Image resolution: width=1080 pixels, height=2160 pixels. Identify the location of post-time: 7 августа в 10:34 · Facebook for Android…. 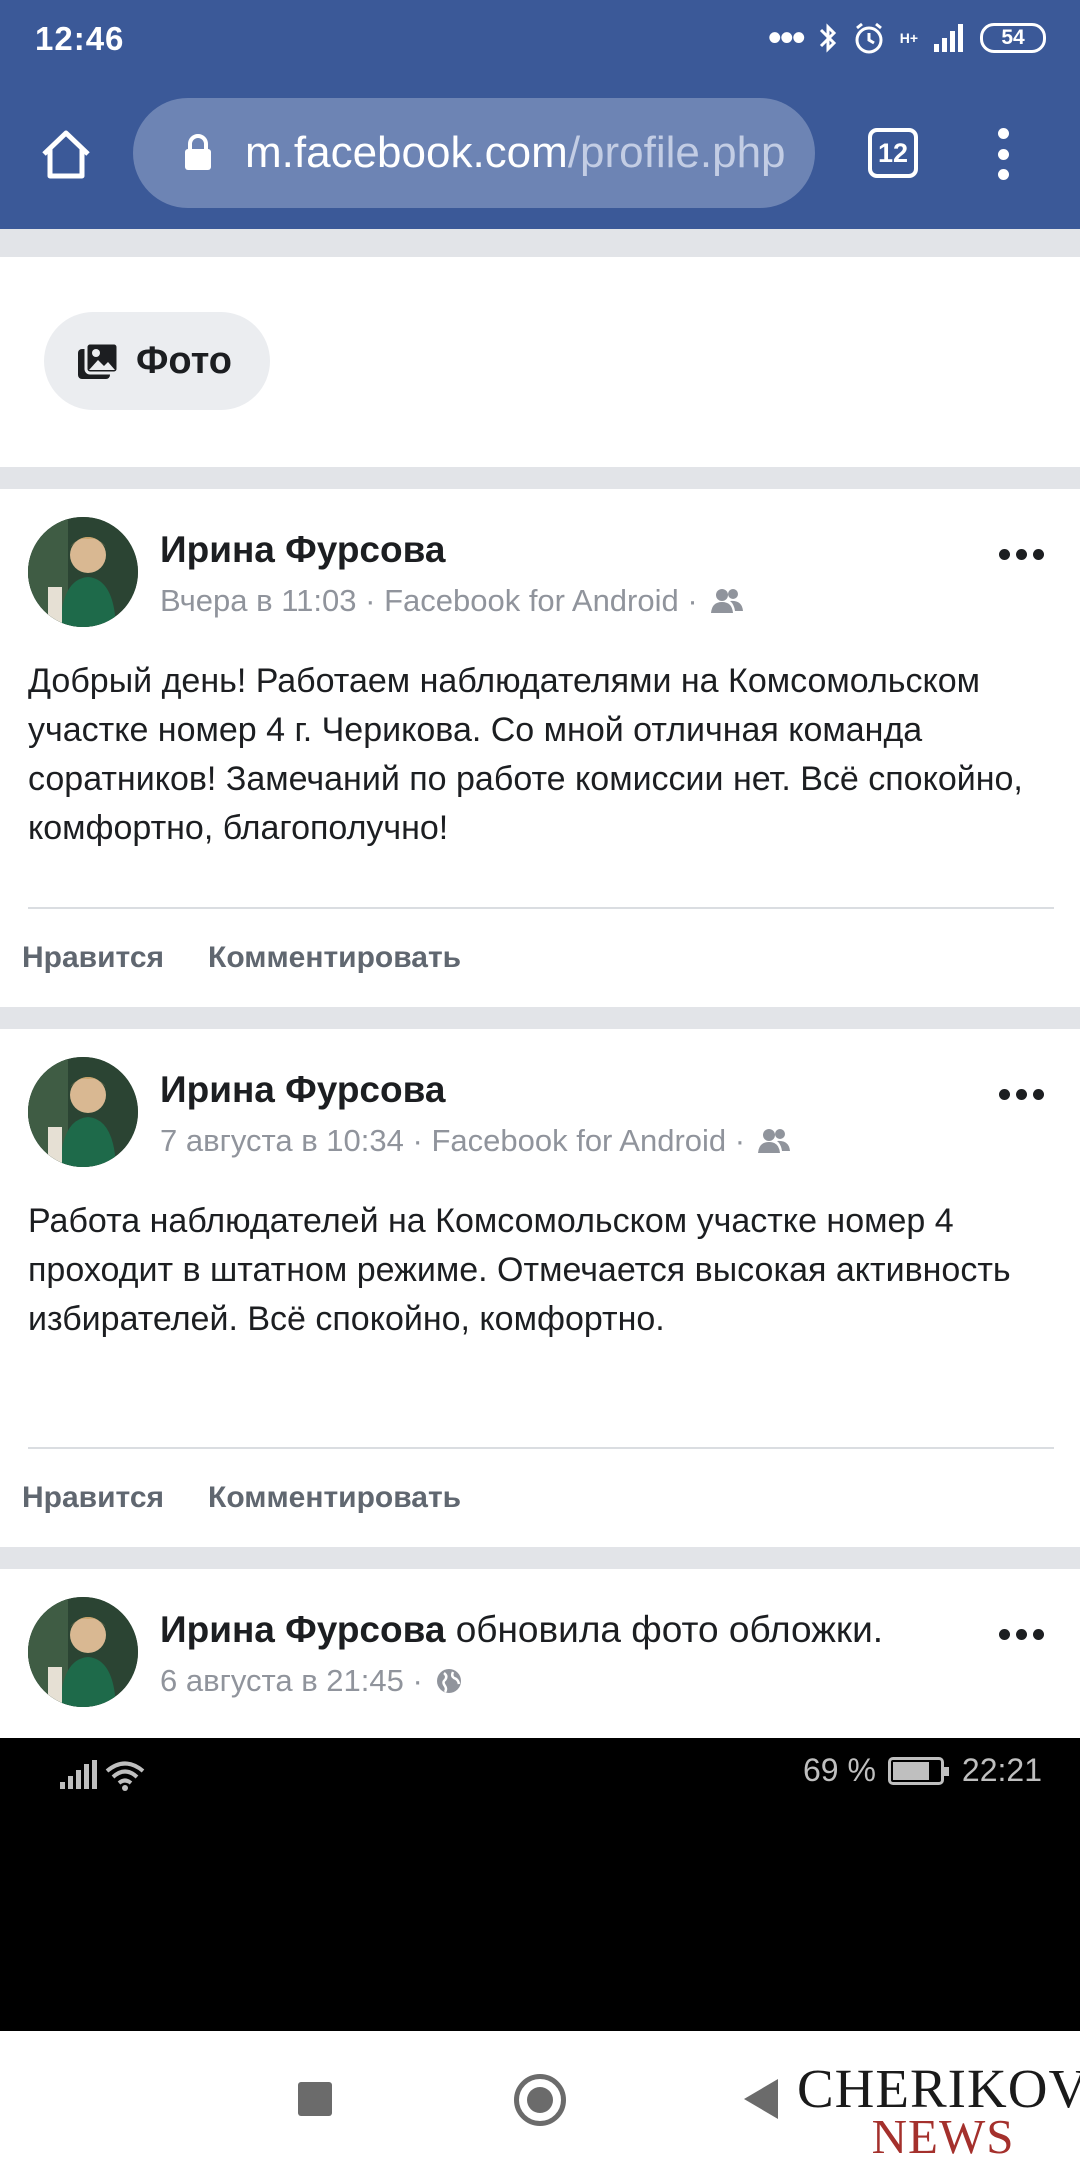
(452, 1141).